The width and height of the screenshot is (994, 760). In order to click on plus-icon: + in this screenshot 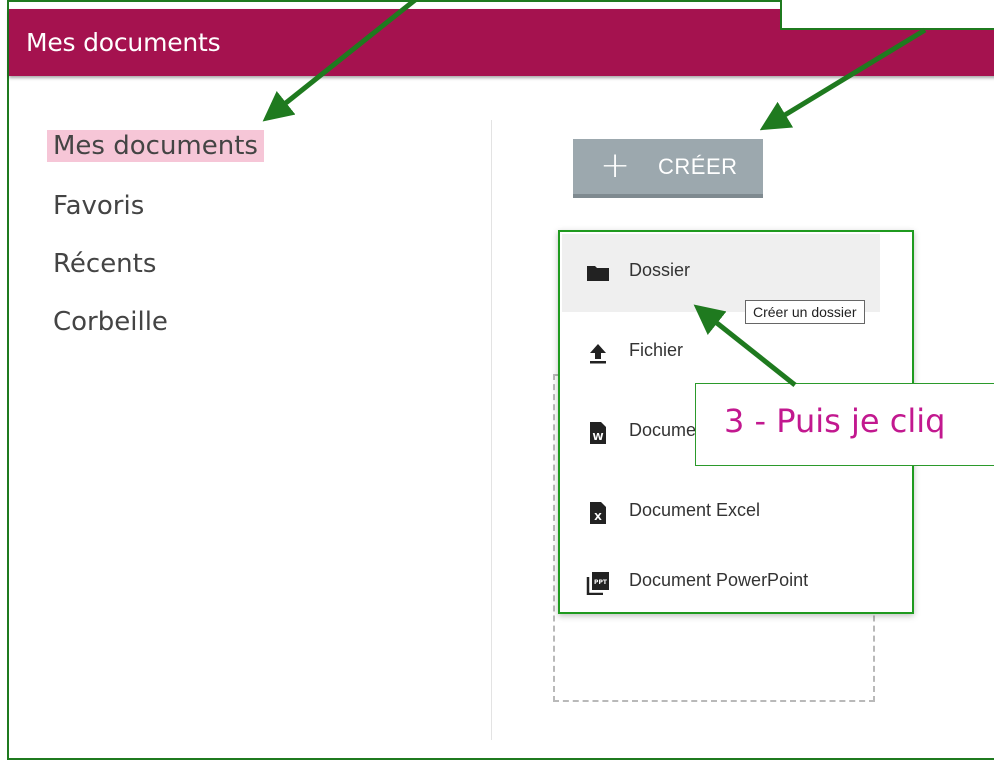, I will do `click(615, 165)`.